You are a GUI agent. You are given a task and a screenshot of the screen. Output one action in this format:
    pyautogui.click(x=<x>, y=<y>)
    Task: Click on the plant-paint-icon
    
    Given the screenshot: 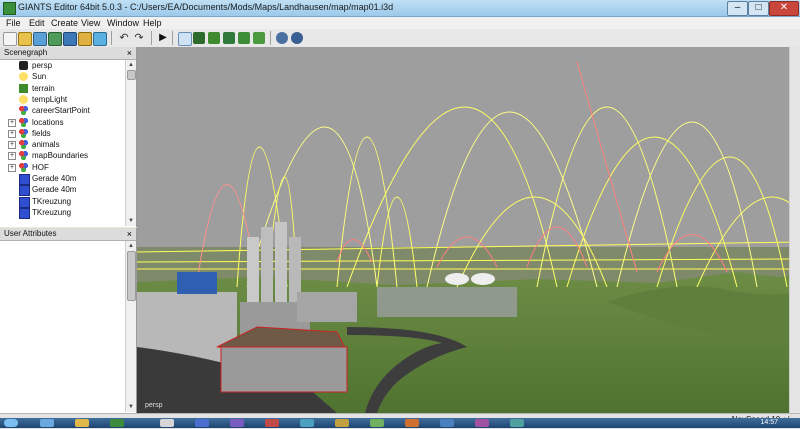 What is the action you would take?
    pyautogui.click(x=259, y=38)
    